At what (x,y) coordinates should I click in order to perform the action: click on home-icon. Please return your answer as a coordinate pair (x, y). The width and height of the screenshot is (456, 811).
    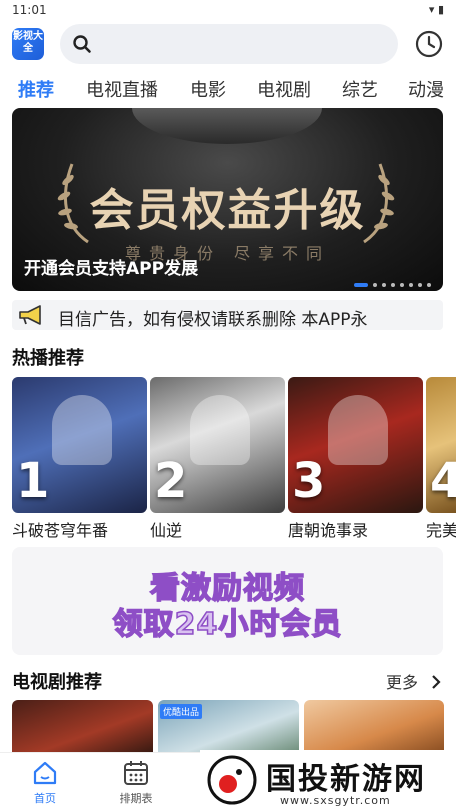
    Looking at the image, I should click on (45, 773).